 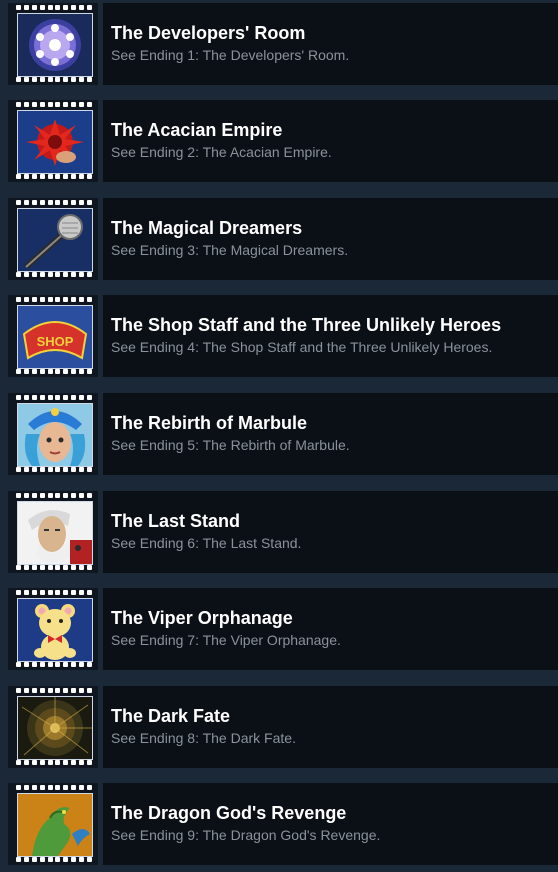 I want to click on achievement-info: The Acacian Empire See Ending 2, so click(x=330, y=141).